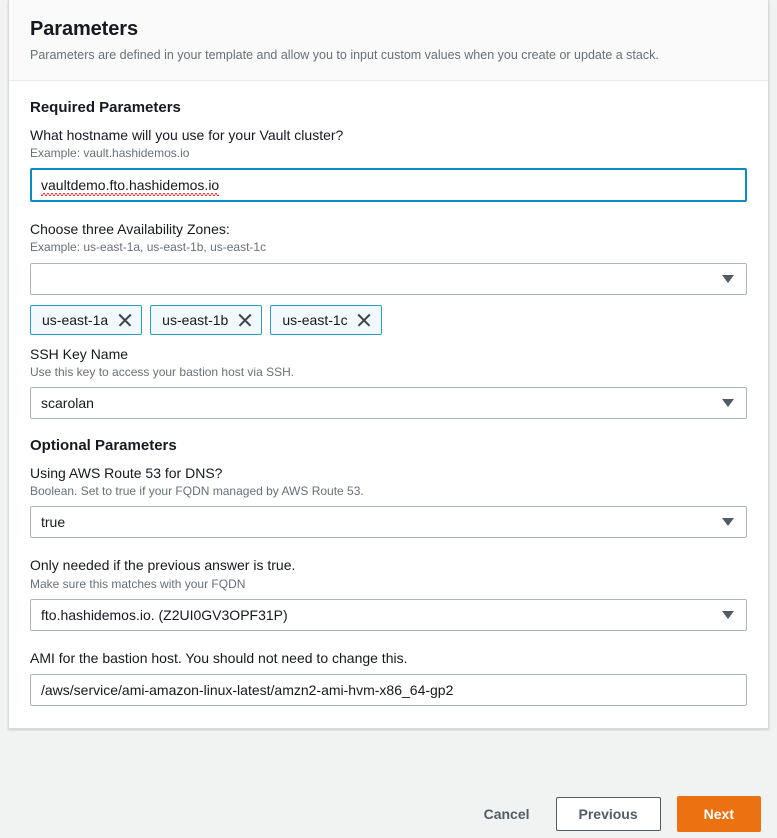  Describe the element at coordinates (388, 814) in the screenshot. I see `wizard-footer: Cancel Previous Next` at that location.